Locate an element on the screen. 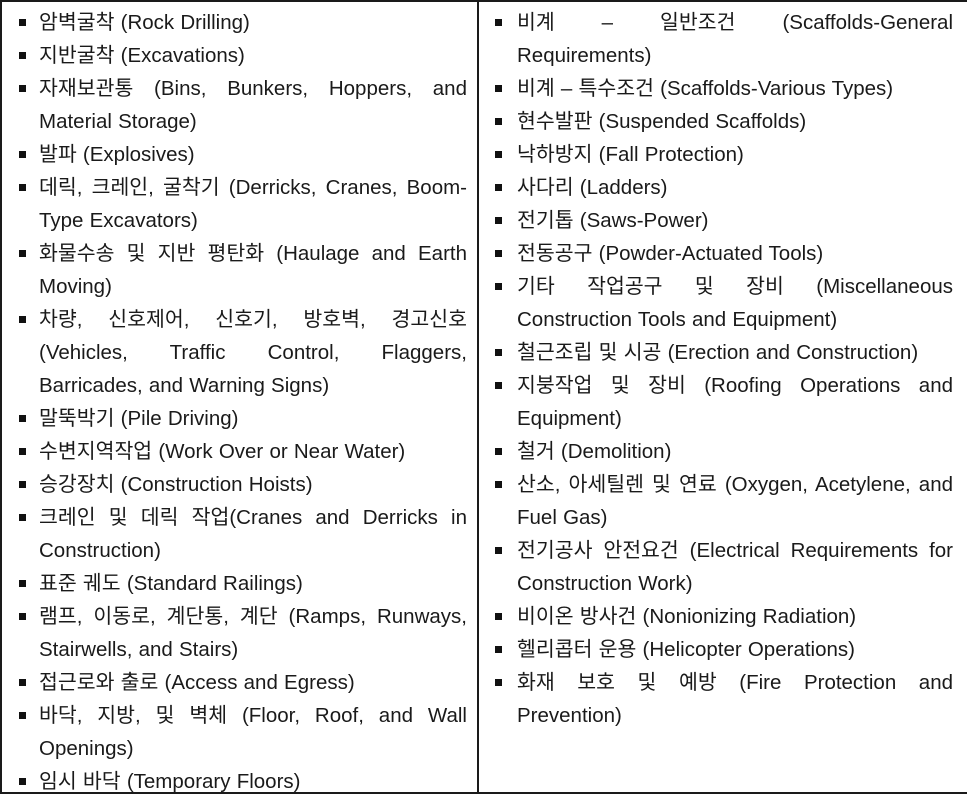  list-item: 암벽굴착 (Rock Drilling) is located at coordinates (239, 22).